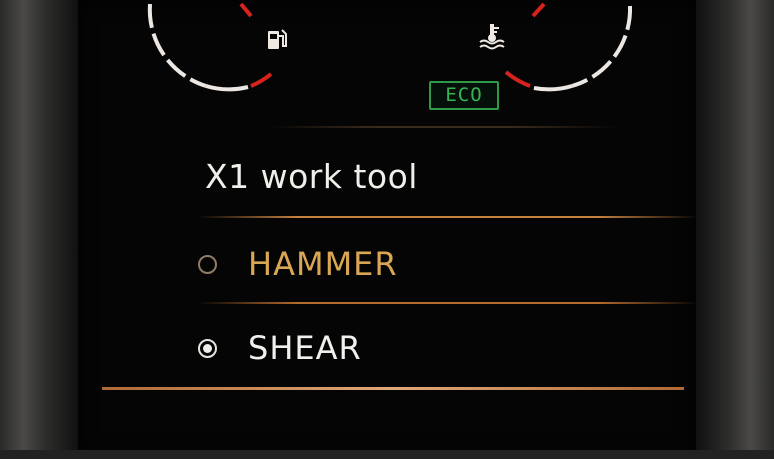 The image size is (774, 459). I want to click on eco-mode-badge: ECO, so click(464, 95).